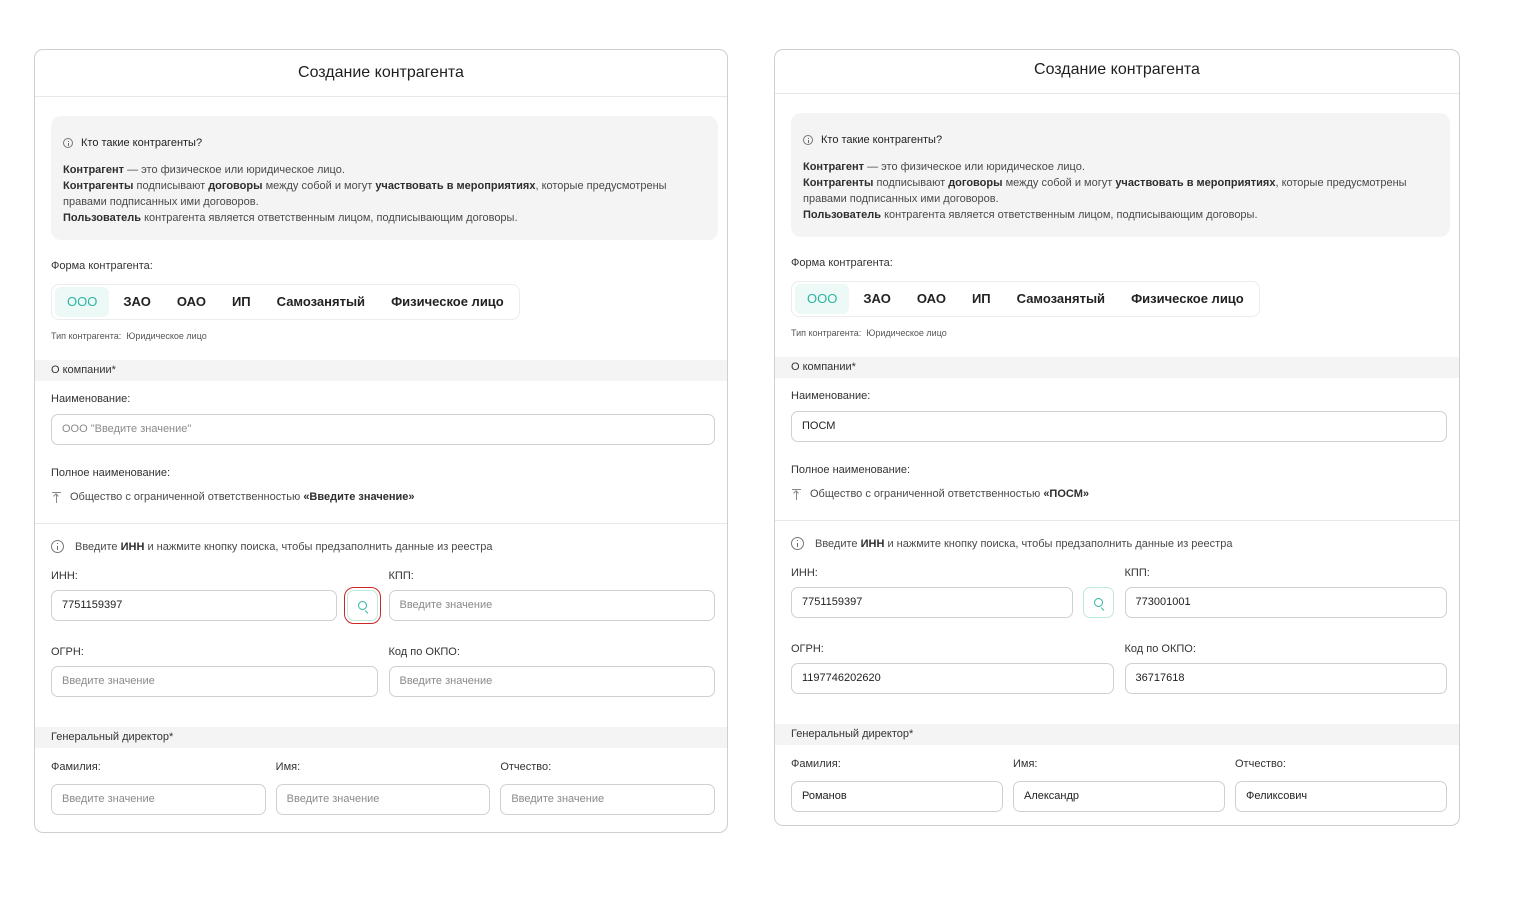 This screenshot has height=908, width=1524. What do you see at coordinates (214, 681) in the screenshot?
I see `ogrn-input: Введите значение` at bounding box center [214, 681].